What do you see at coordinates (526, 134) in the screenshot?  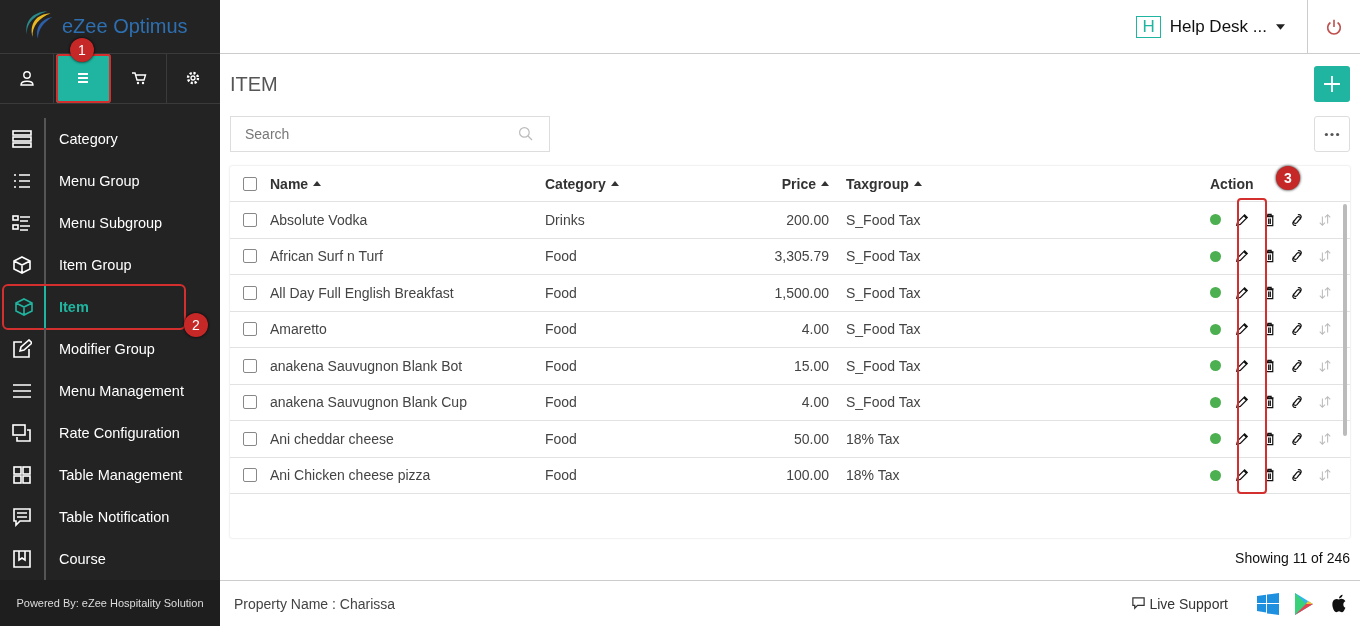 I see `search-icon` at bounding box center [526, 134].